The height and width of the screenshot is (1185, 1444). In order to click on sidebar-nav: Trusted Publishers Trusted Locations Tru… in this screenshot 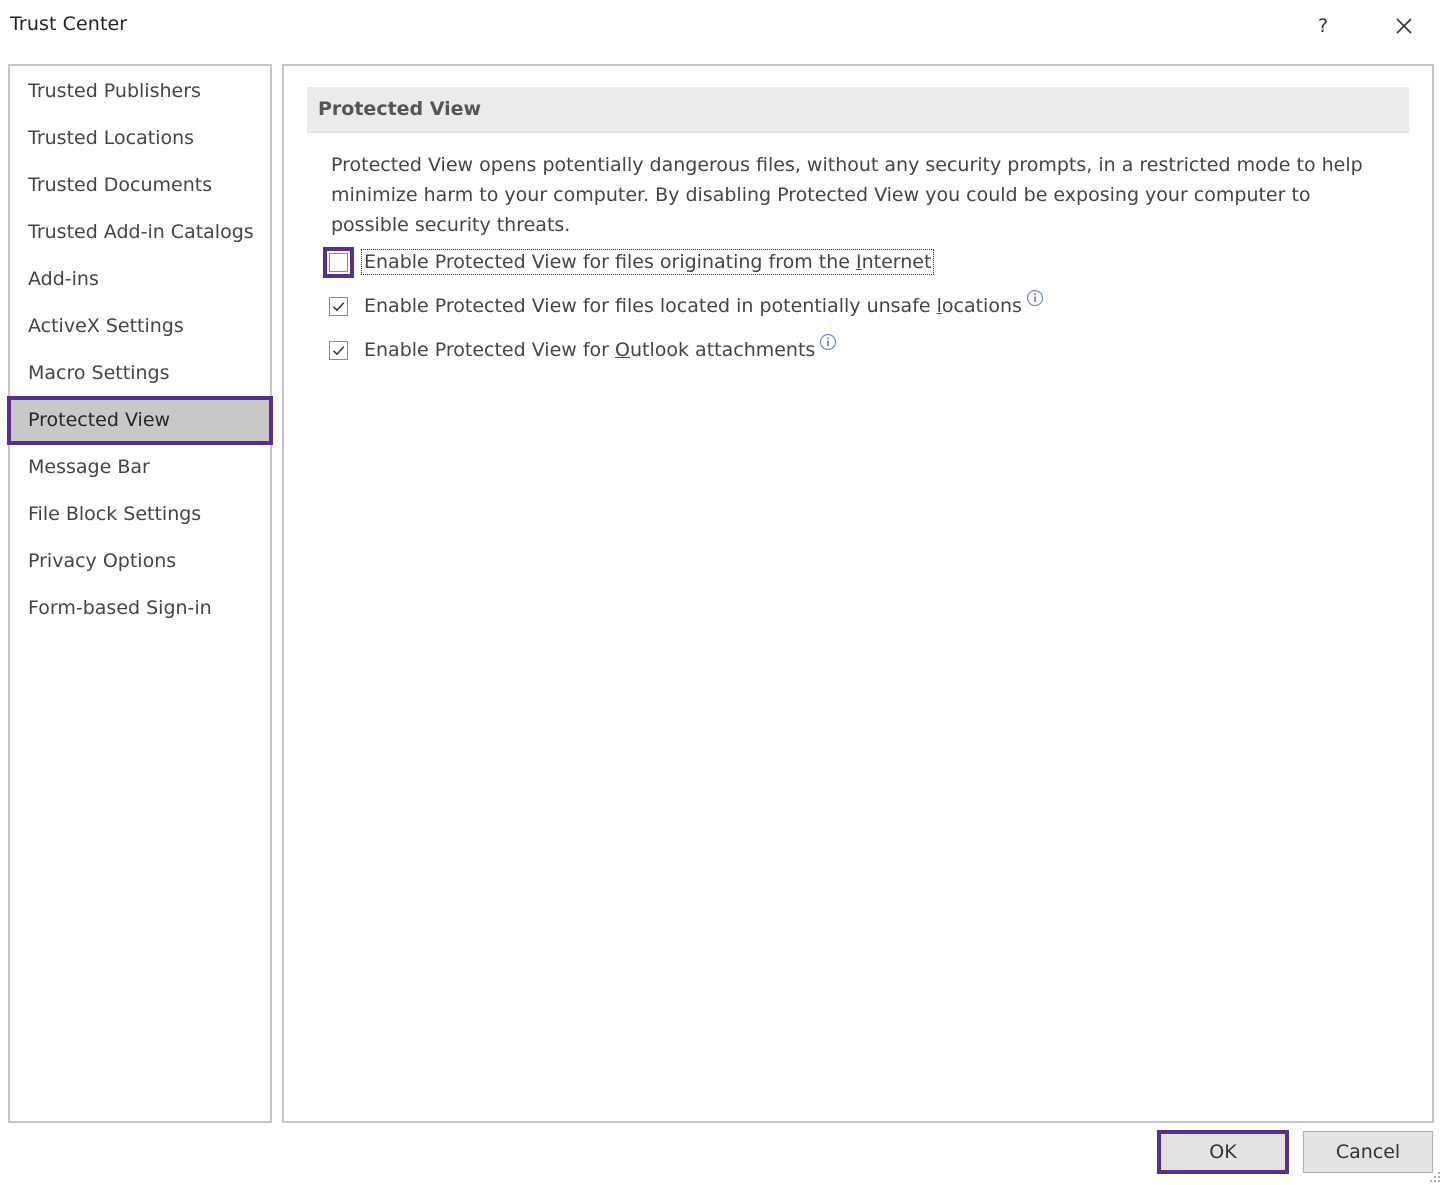, I will do `click(140, 350)`.